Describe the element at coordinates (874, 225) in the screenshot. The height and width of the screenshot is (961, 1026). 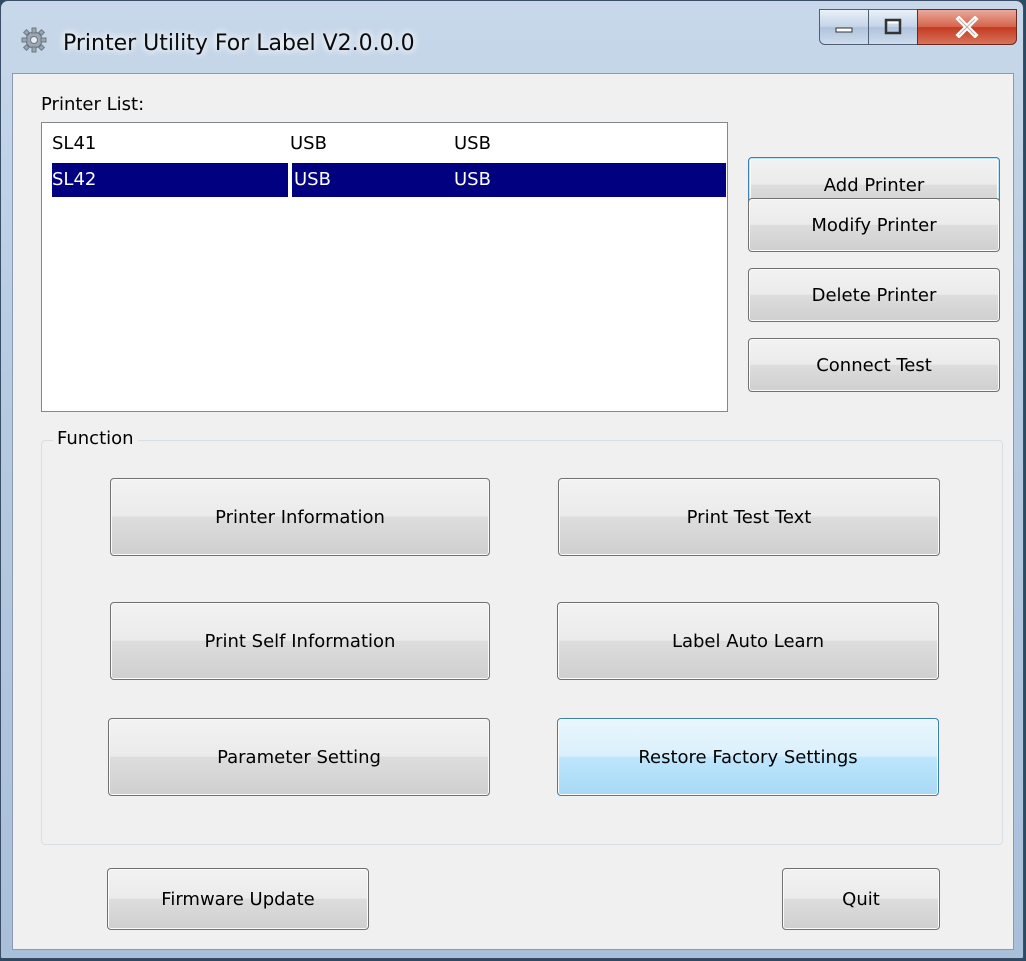
I see `modify-printer-button: Modify Printer` at that location.